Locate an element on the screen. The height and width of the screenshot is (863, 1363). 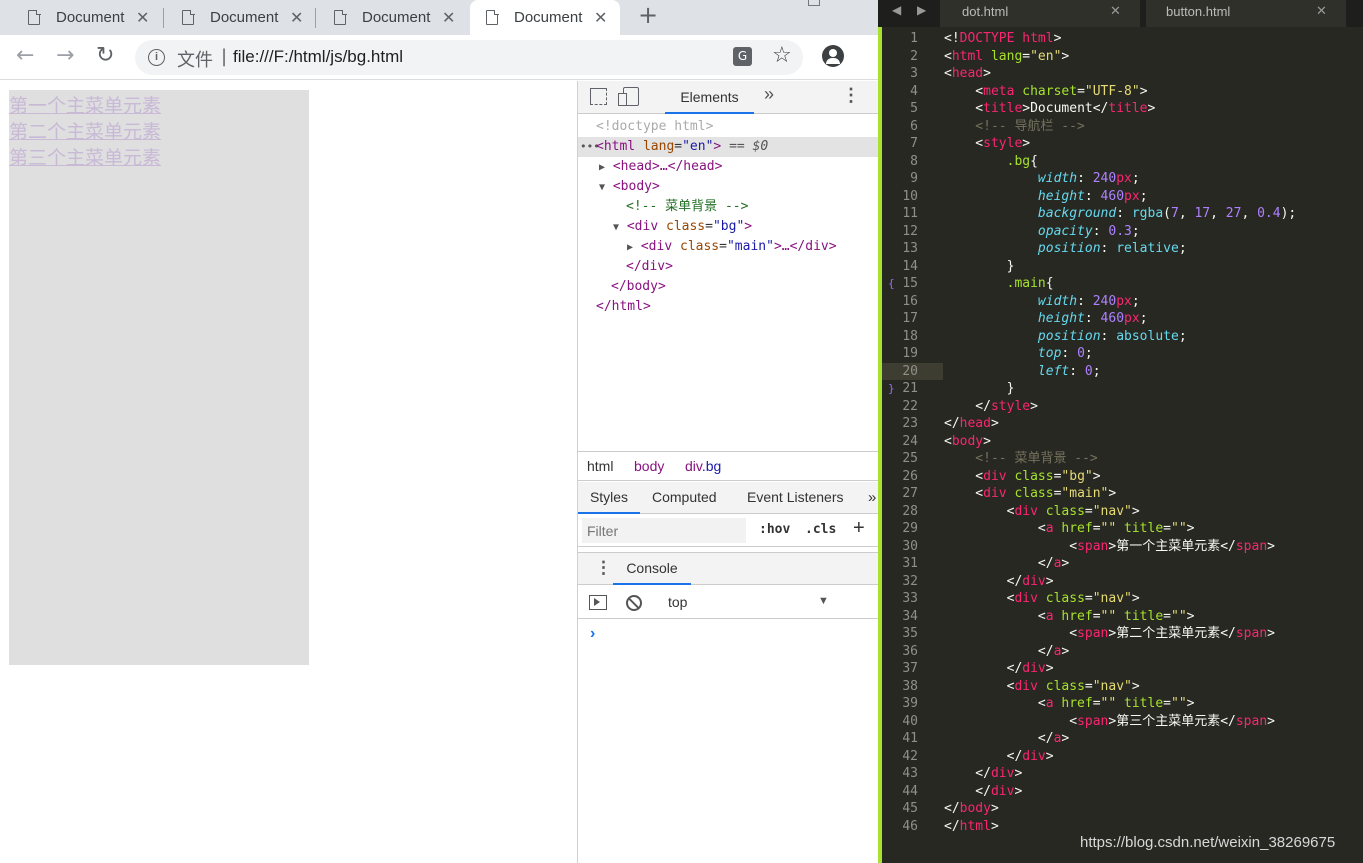
code-line: 14 } is located at coordinates (1120, 267).